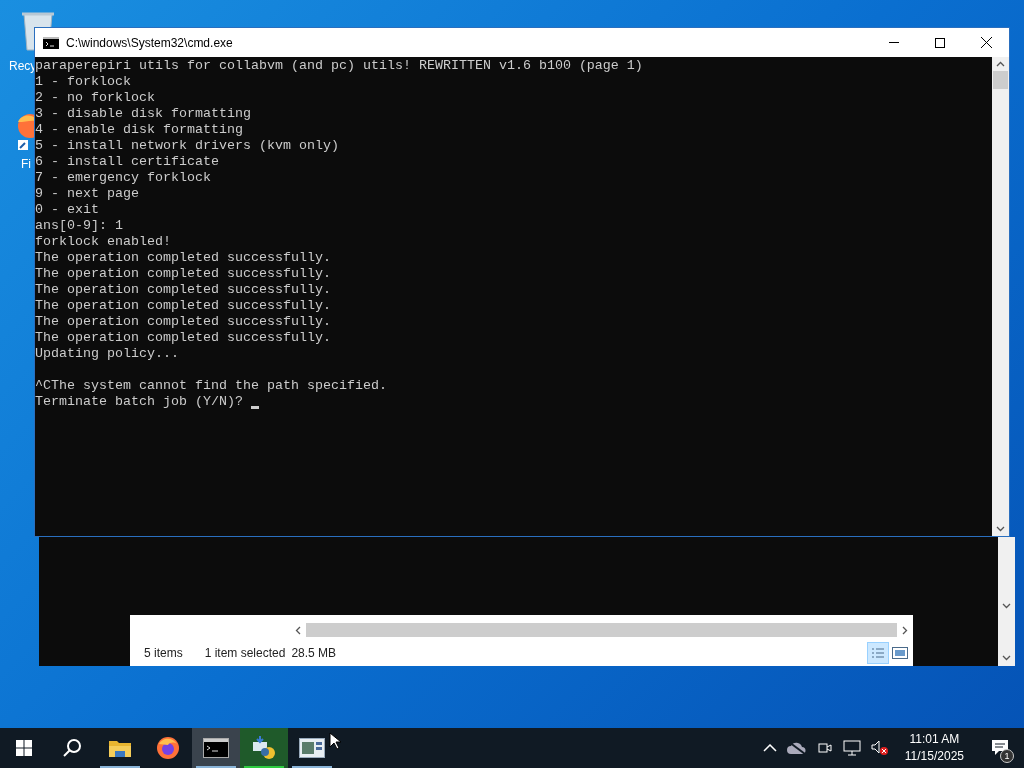 The width and height of the screenshot is (1024, 768). I want to click on mouse-pointer-icon, so click(335, 741).